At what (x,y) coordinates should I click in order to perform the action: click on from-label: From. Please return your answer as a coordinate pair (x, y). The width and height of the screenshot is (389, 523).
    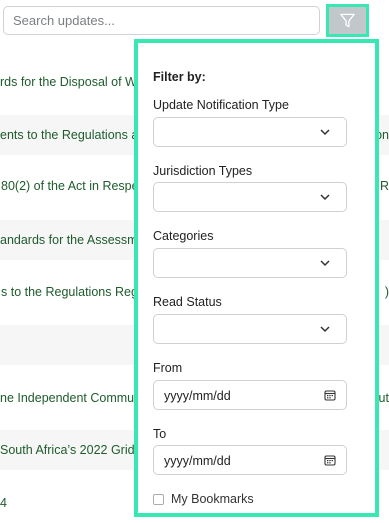
    Looking at the image, I should click on (168, 368).